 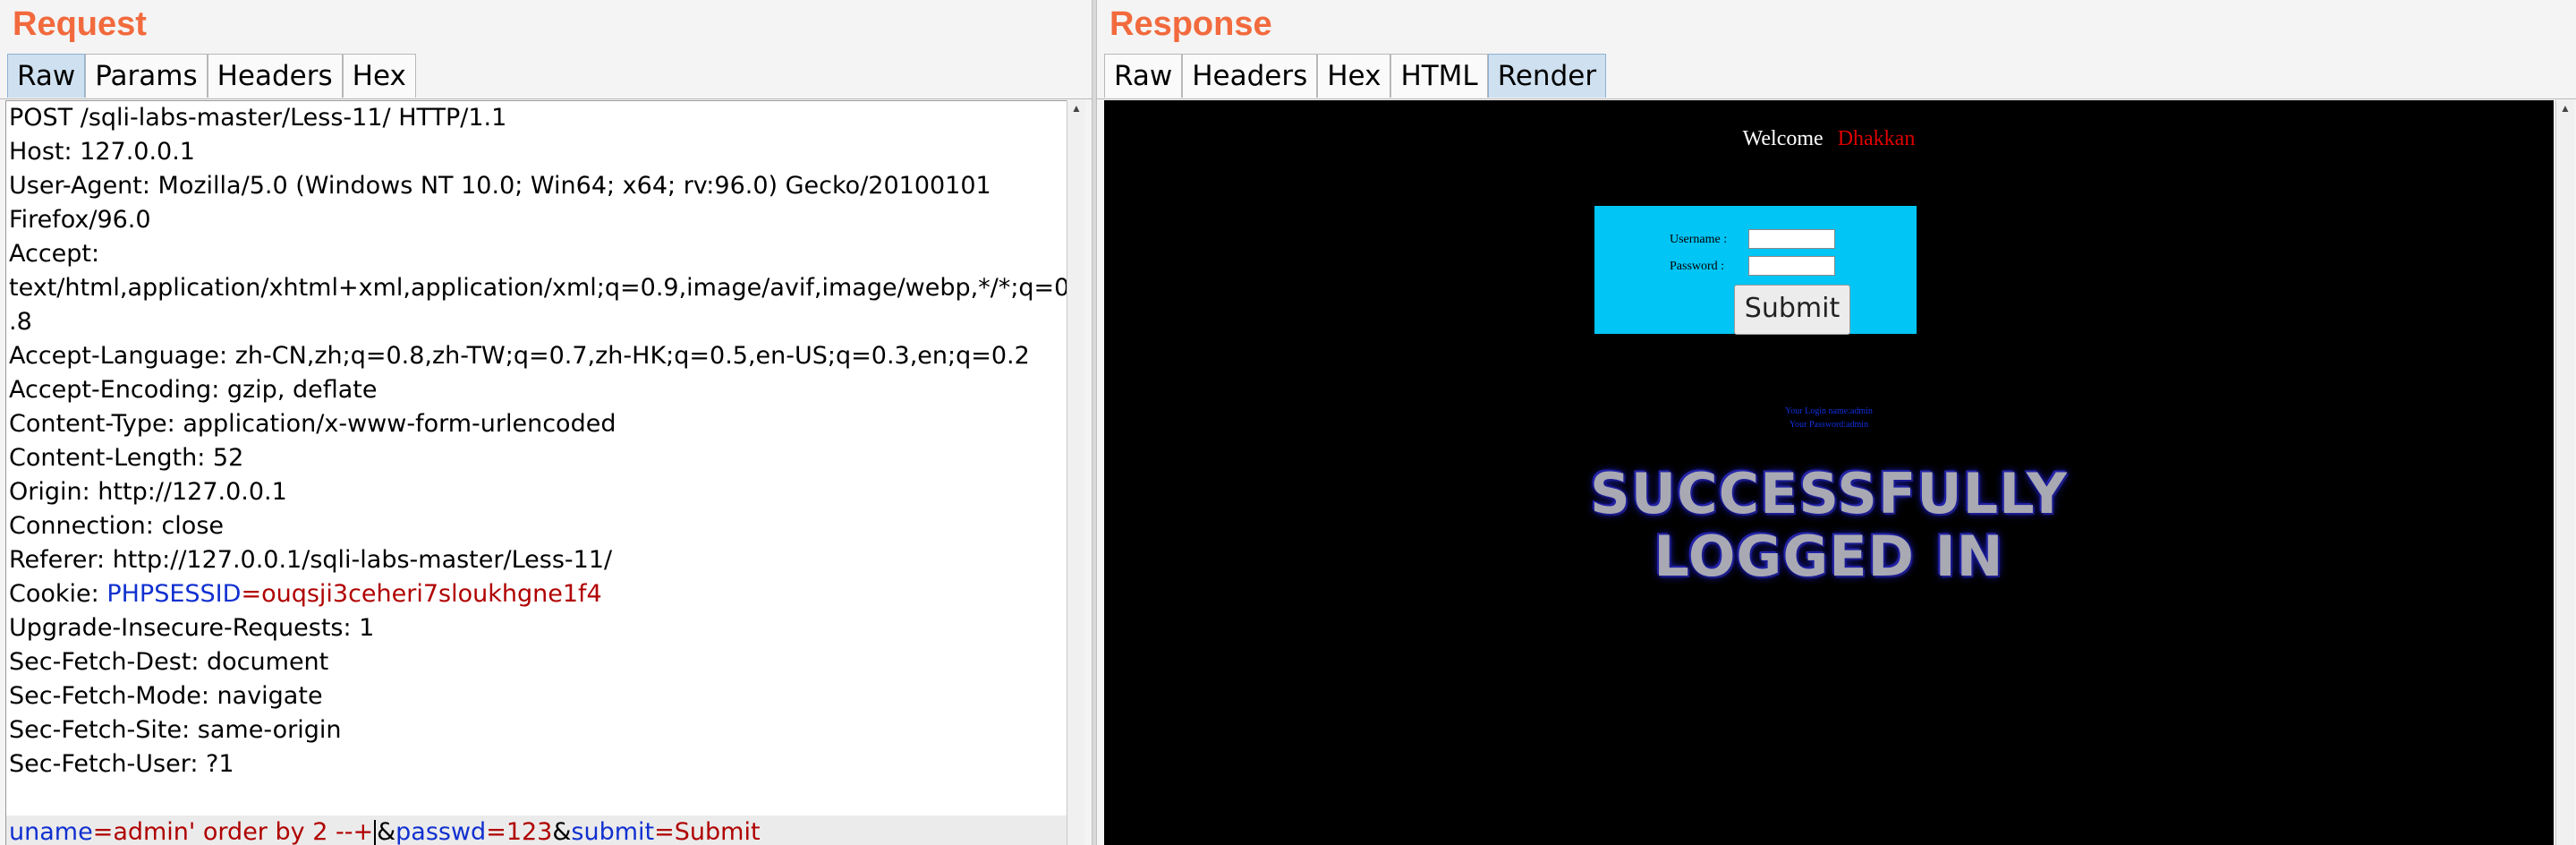 What do you see at coordinates (174, 594) in the screenshot?
I see `cookie-name: PHPSESSID` at bounding box center [174, 594].